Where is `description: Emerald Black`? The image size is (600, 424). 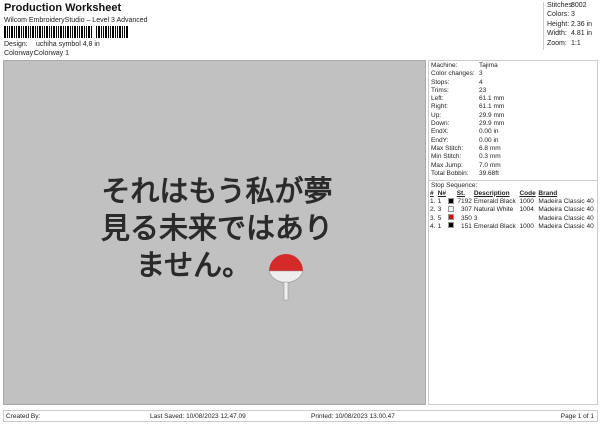 description: Emerald Black is located at coordinates (494, 202).